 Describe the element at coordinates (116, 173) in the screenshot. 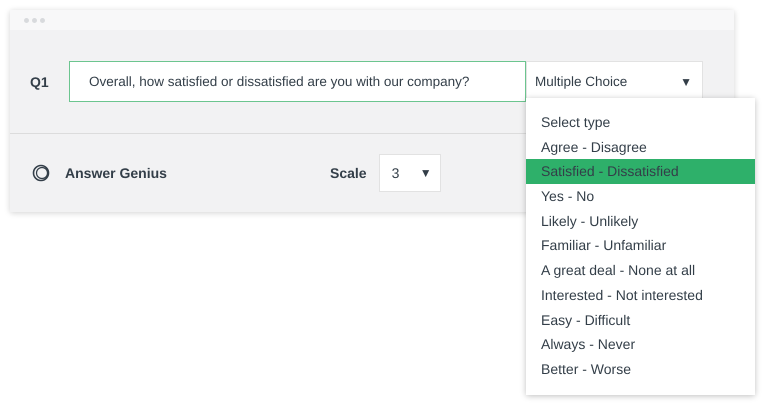

I see `feature-label: Answer Genius` at that location.